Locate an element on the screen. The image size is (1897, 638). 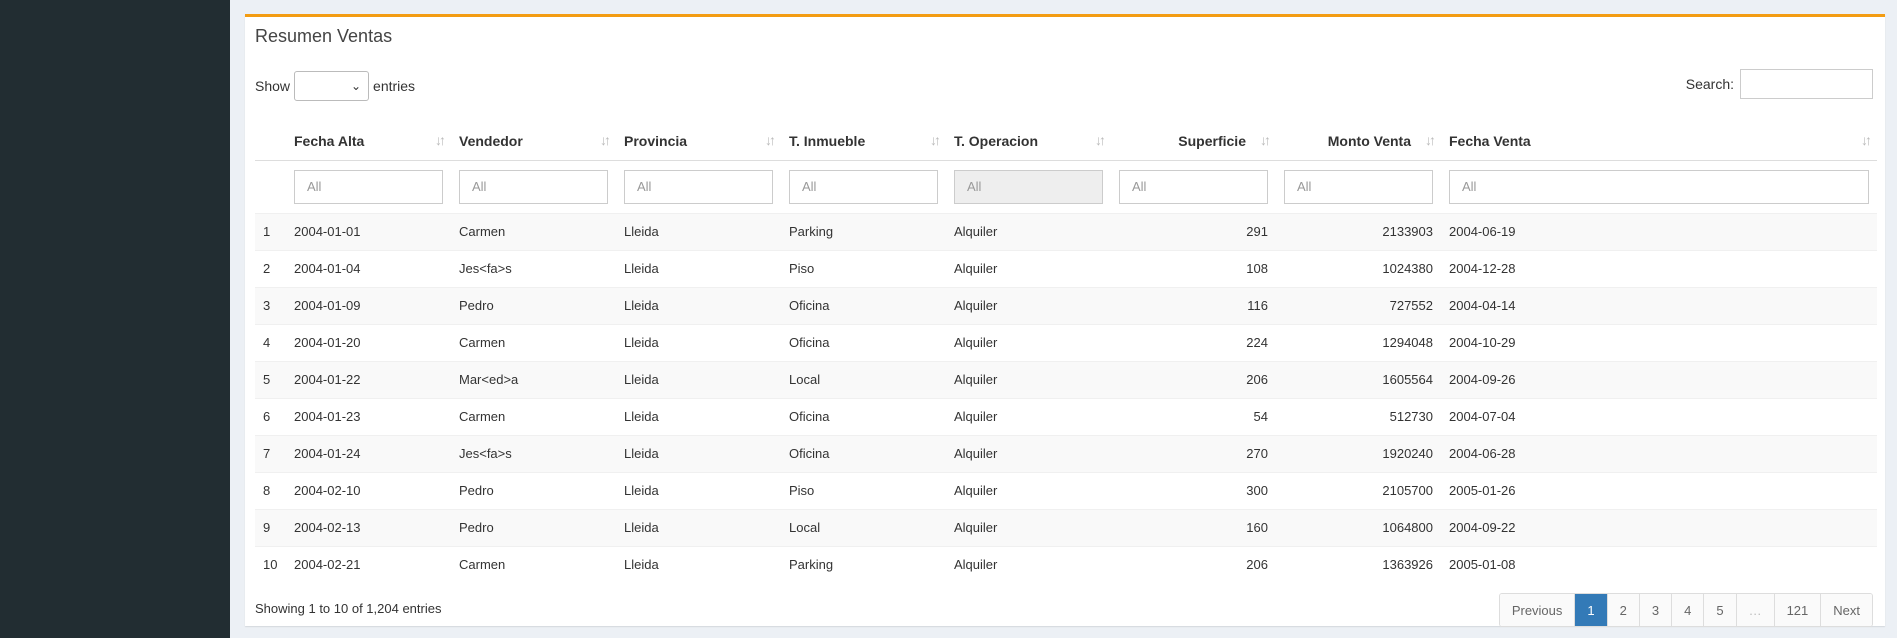
page-button-121: 121 is located at coordinates (1797, 610).